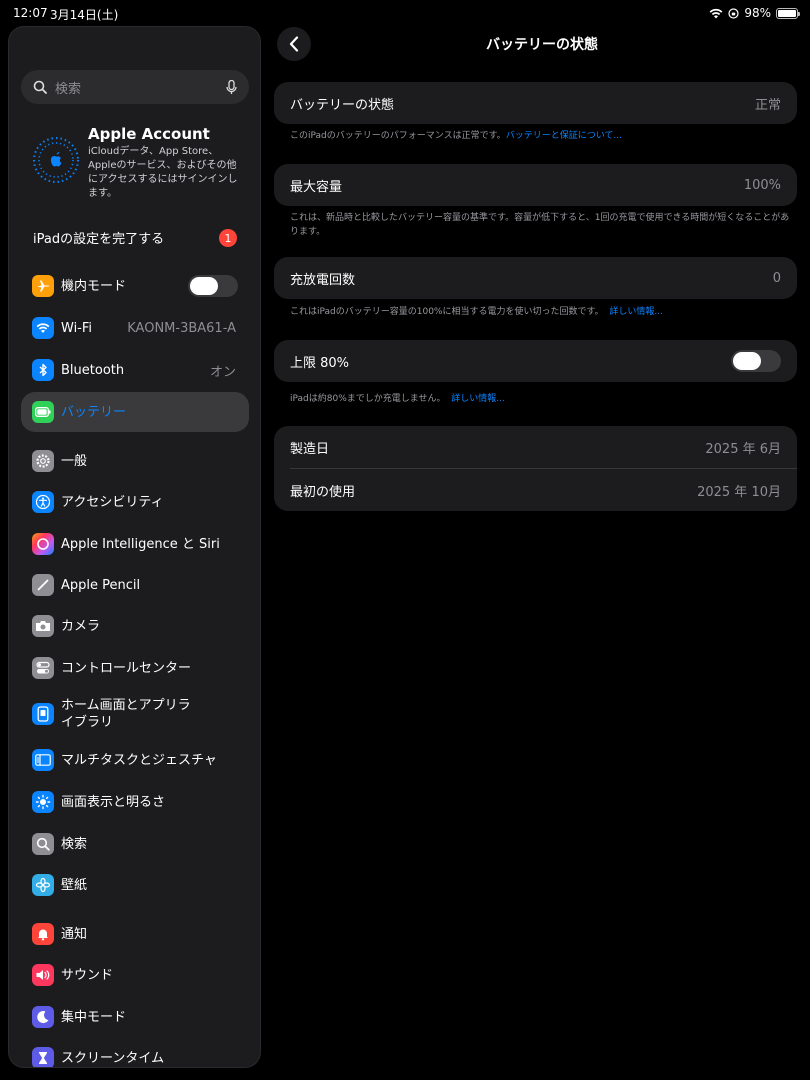 This screenshot has width=810, height=1080. I want to click on cycle-count-card: 充放電回数 0, so click(535, 278).